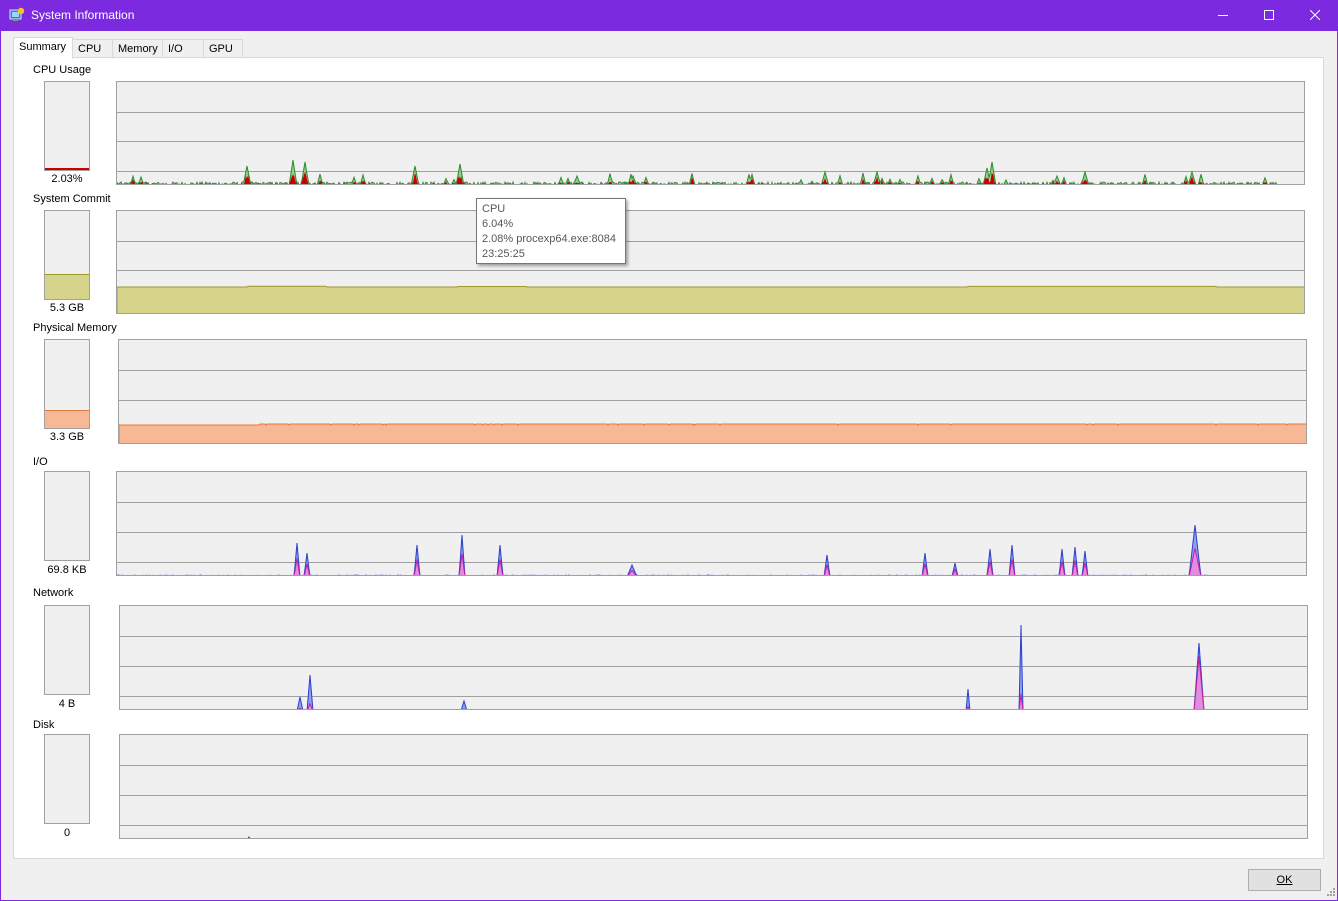  What do you see at coordinates (75, 328) in the screenshot?
I see `physical-memory-label: Physical Memory` at bounding box center [75, 328].